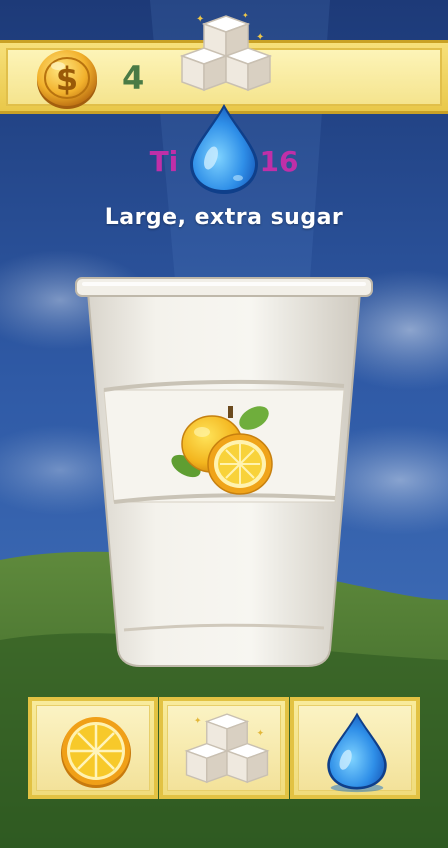 Image resolution: width=448 pixels, height=848 pixels. Describe the element at coordinates (224, 149) in the screenshot. I see `falling-water-drop-icon` at that location.